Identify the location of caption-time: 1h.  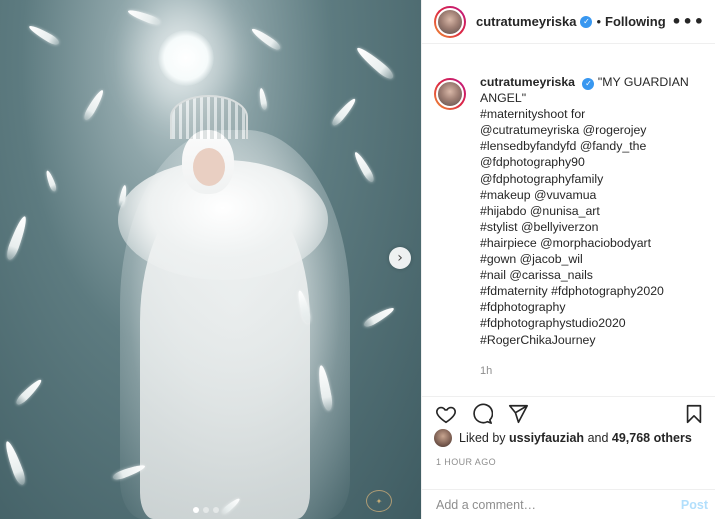
(486, 370).